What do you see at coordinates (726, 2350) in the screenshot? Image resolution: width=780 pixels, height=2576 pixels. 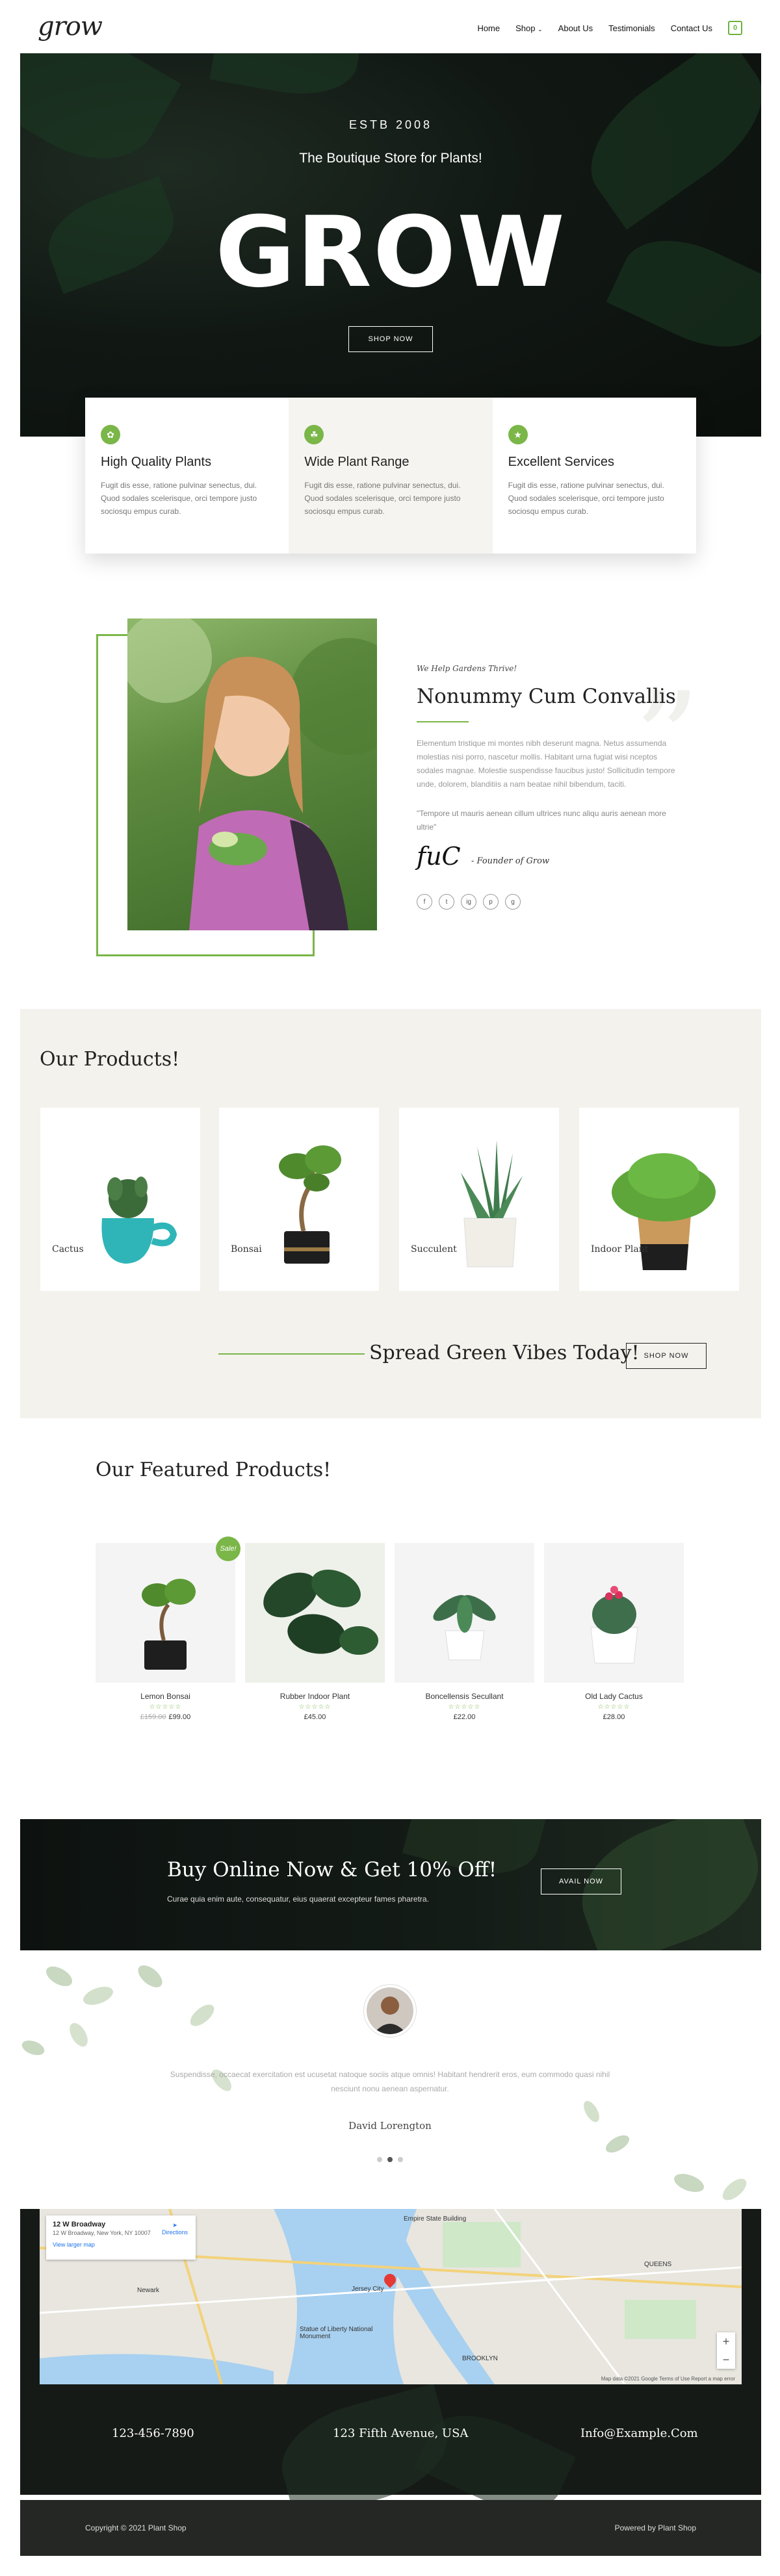 I see `zoom-controls: + −` at bounding box center [726, 2350].